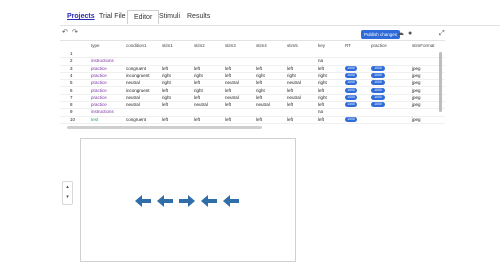 Image resolution: width=500 pixels, height=264 pixels. Describe the element at coordinates (261, 45) in the screenshot. I see `header-stim4: stim4` at that location.